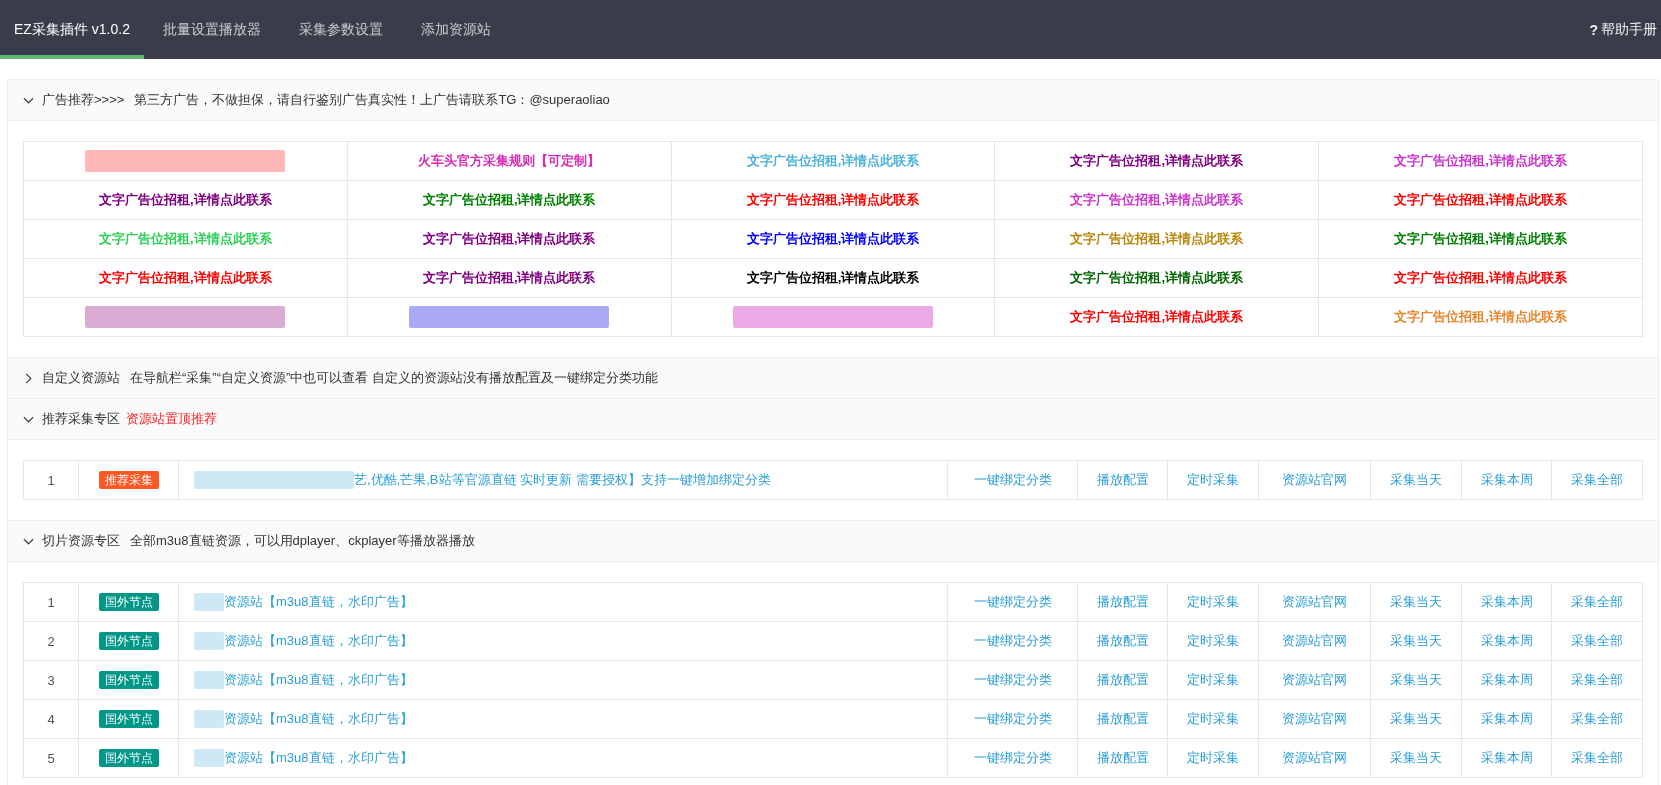  I want to click on section-header: 推荐采集专区 资源站置顶推荐, so click(833, 418).